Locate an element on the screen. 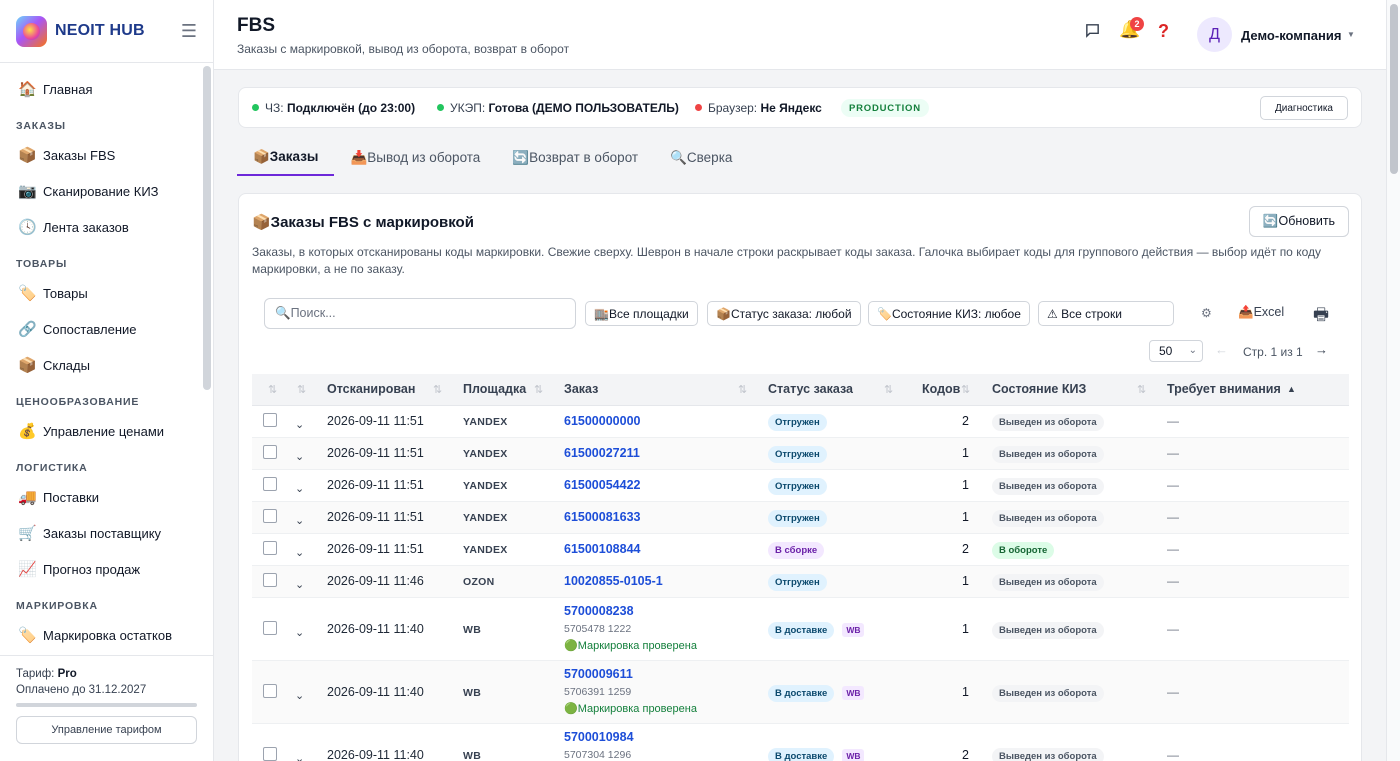 This screenshot has height=761, width=1400. sidebar-item: 📦 Склады is located at coordinates (100, 365).